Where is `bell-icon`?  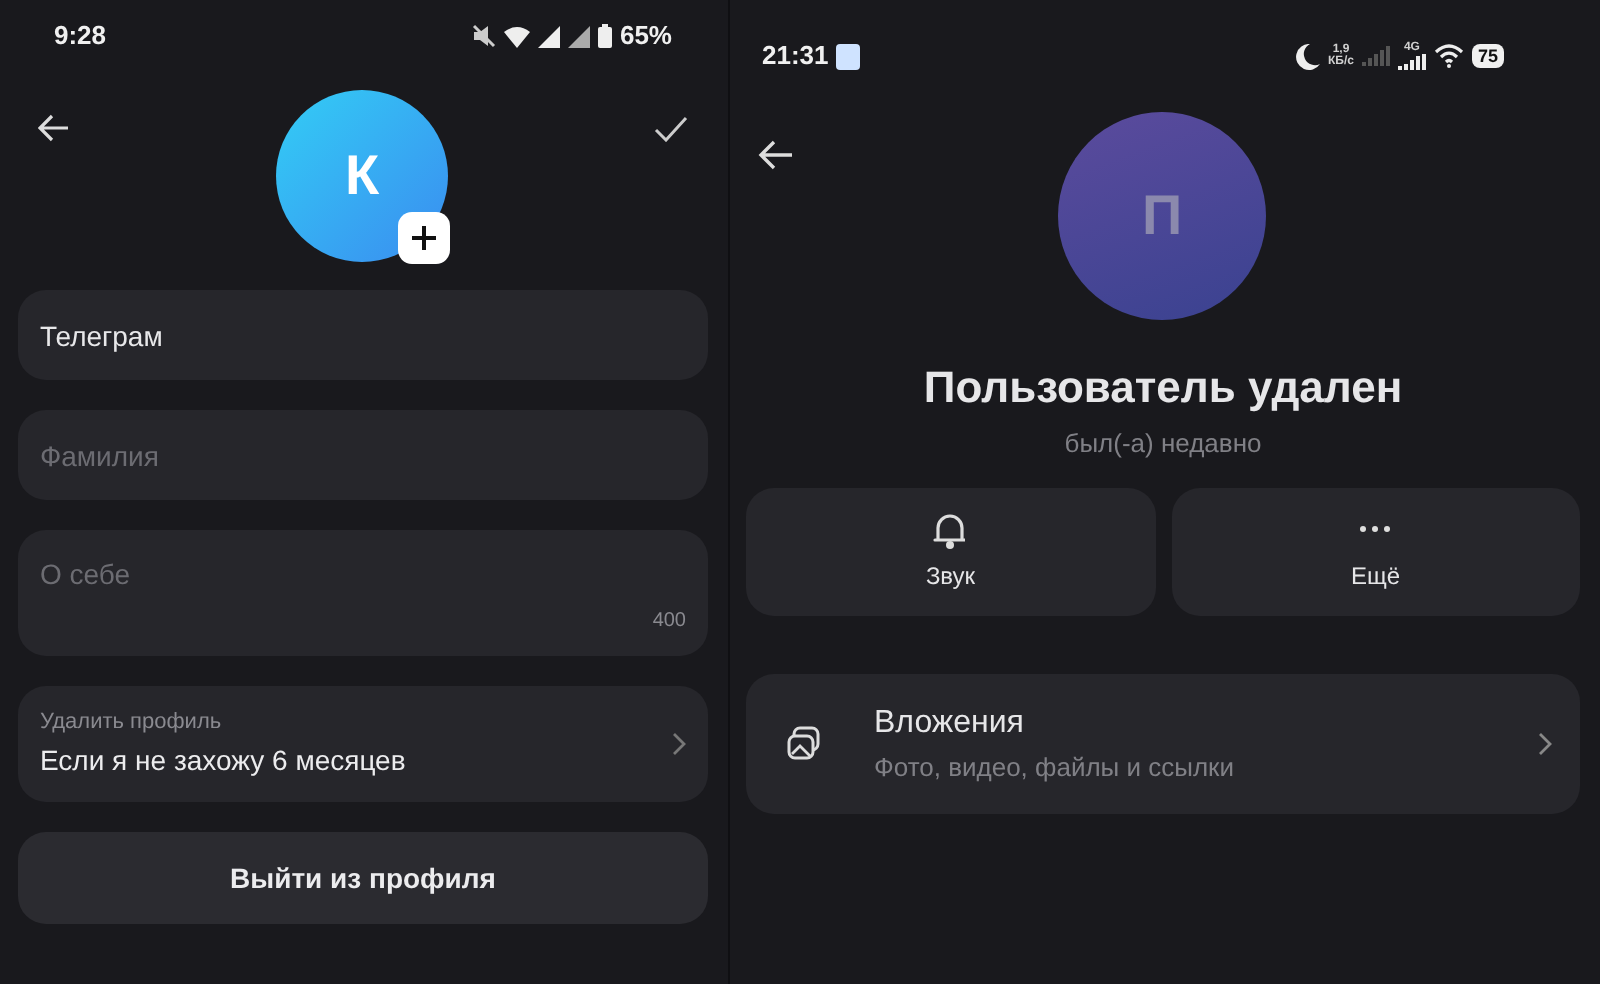 bell-icon is located at coordinates (950, 529).